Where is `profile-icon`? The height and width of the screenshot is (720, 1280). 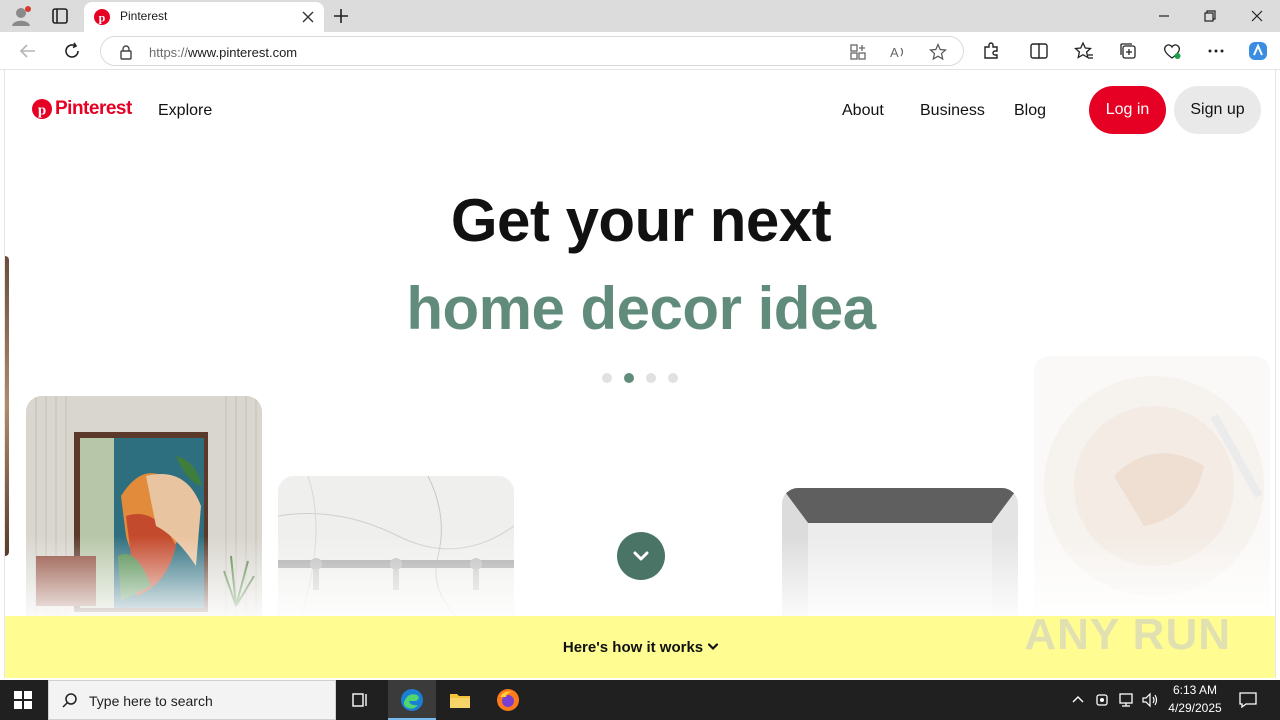 profile-icon is located at coordinates (21, 16).